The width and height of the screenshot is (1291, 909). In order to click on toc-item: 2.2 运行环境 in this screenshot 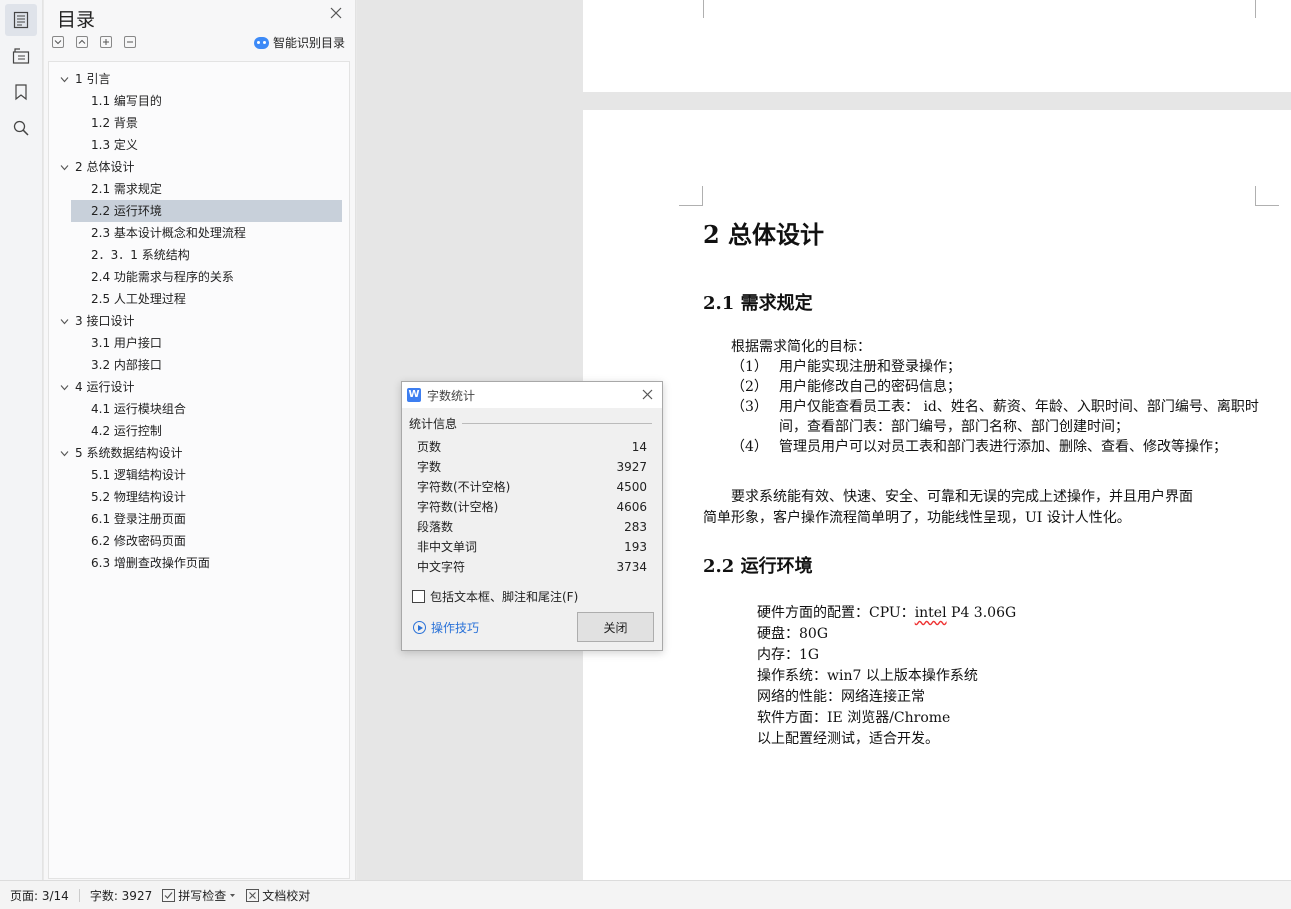, I will do `click(206, 211)`.